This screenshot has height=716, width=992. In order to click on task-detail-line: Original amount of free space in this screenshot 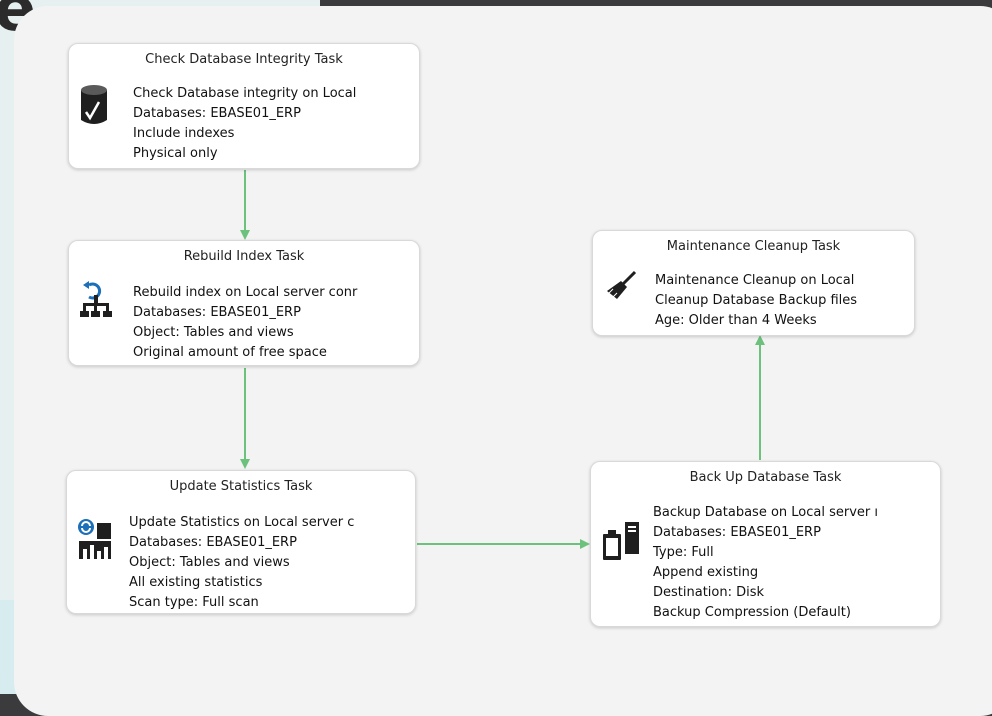, I will do `click(230, 352)`.